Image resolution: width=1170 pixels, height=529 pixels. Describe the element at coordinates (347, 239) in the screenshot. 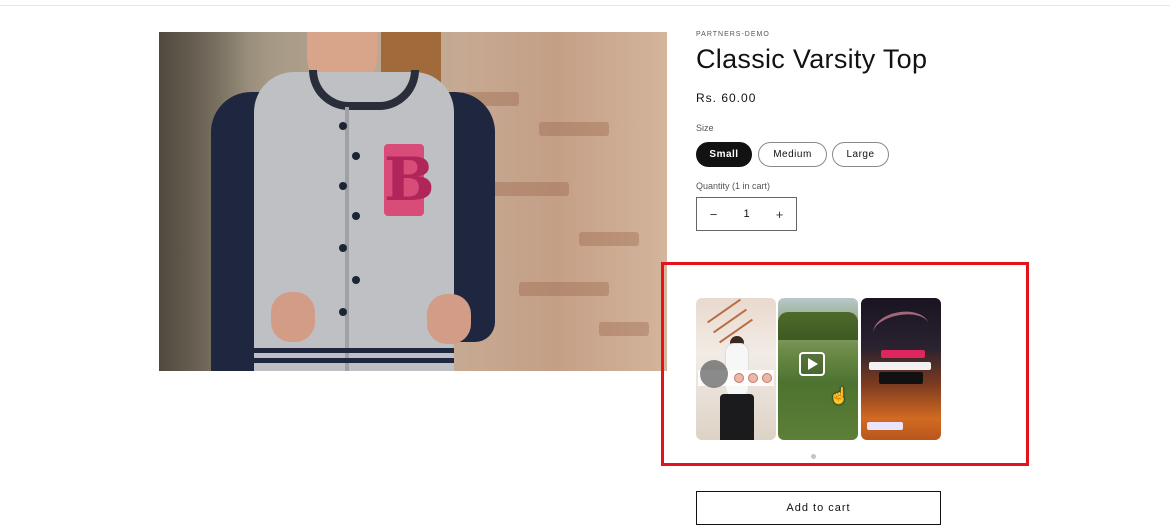

I see `jacket-placket` at that location.